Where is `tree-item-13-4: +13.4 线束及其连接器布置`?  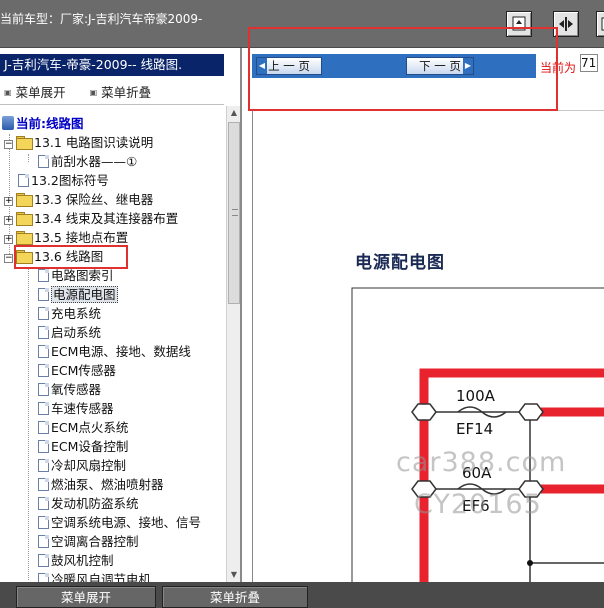
tree-item-13-4: +13.4 线束及其连接器布置 is located at coordinates (91, 218).